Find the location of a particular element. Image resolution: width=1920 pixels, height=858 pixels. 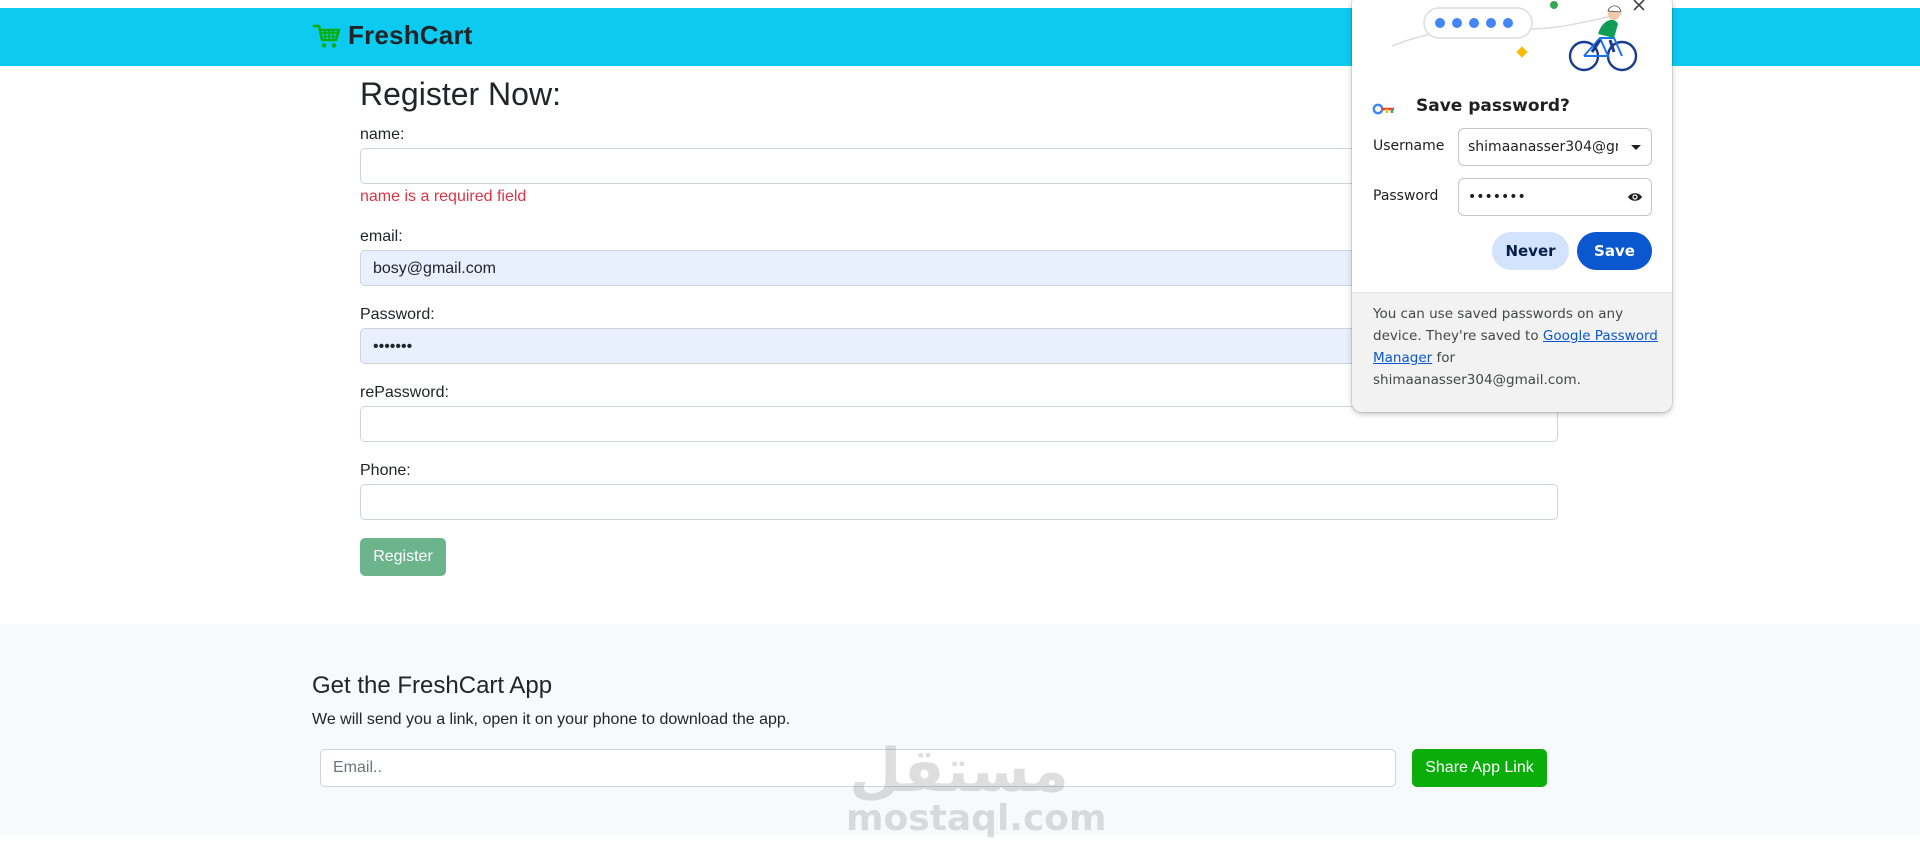

repassword-label: rePassword: is located at coordinates (404, 392).